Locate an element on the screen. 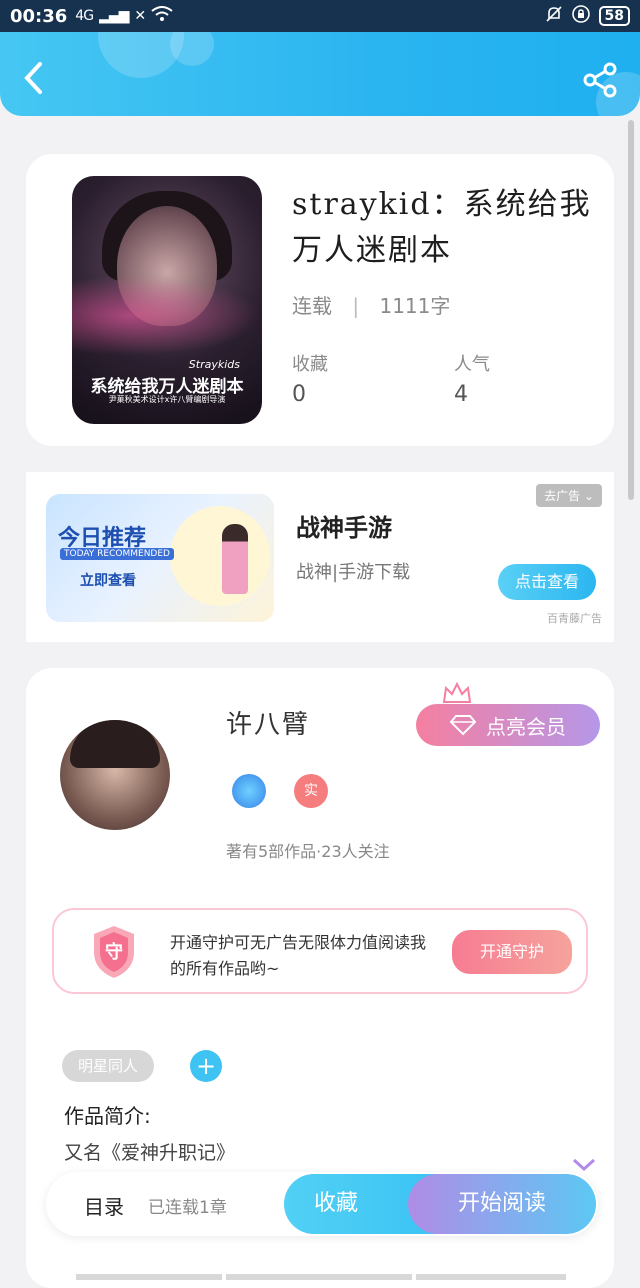  diamond-icon is located at coordinates (463, 725).